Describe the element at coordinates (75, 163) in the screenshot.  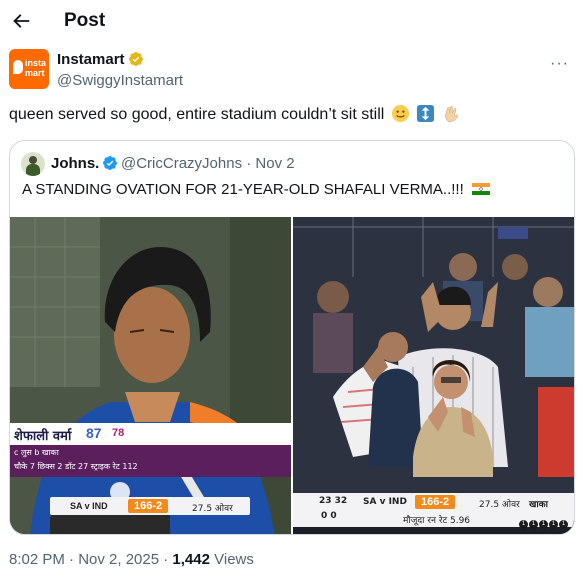
I see `quote-author-name-text: Johns.` at that location.